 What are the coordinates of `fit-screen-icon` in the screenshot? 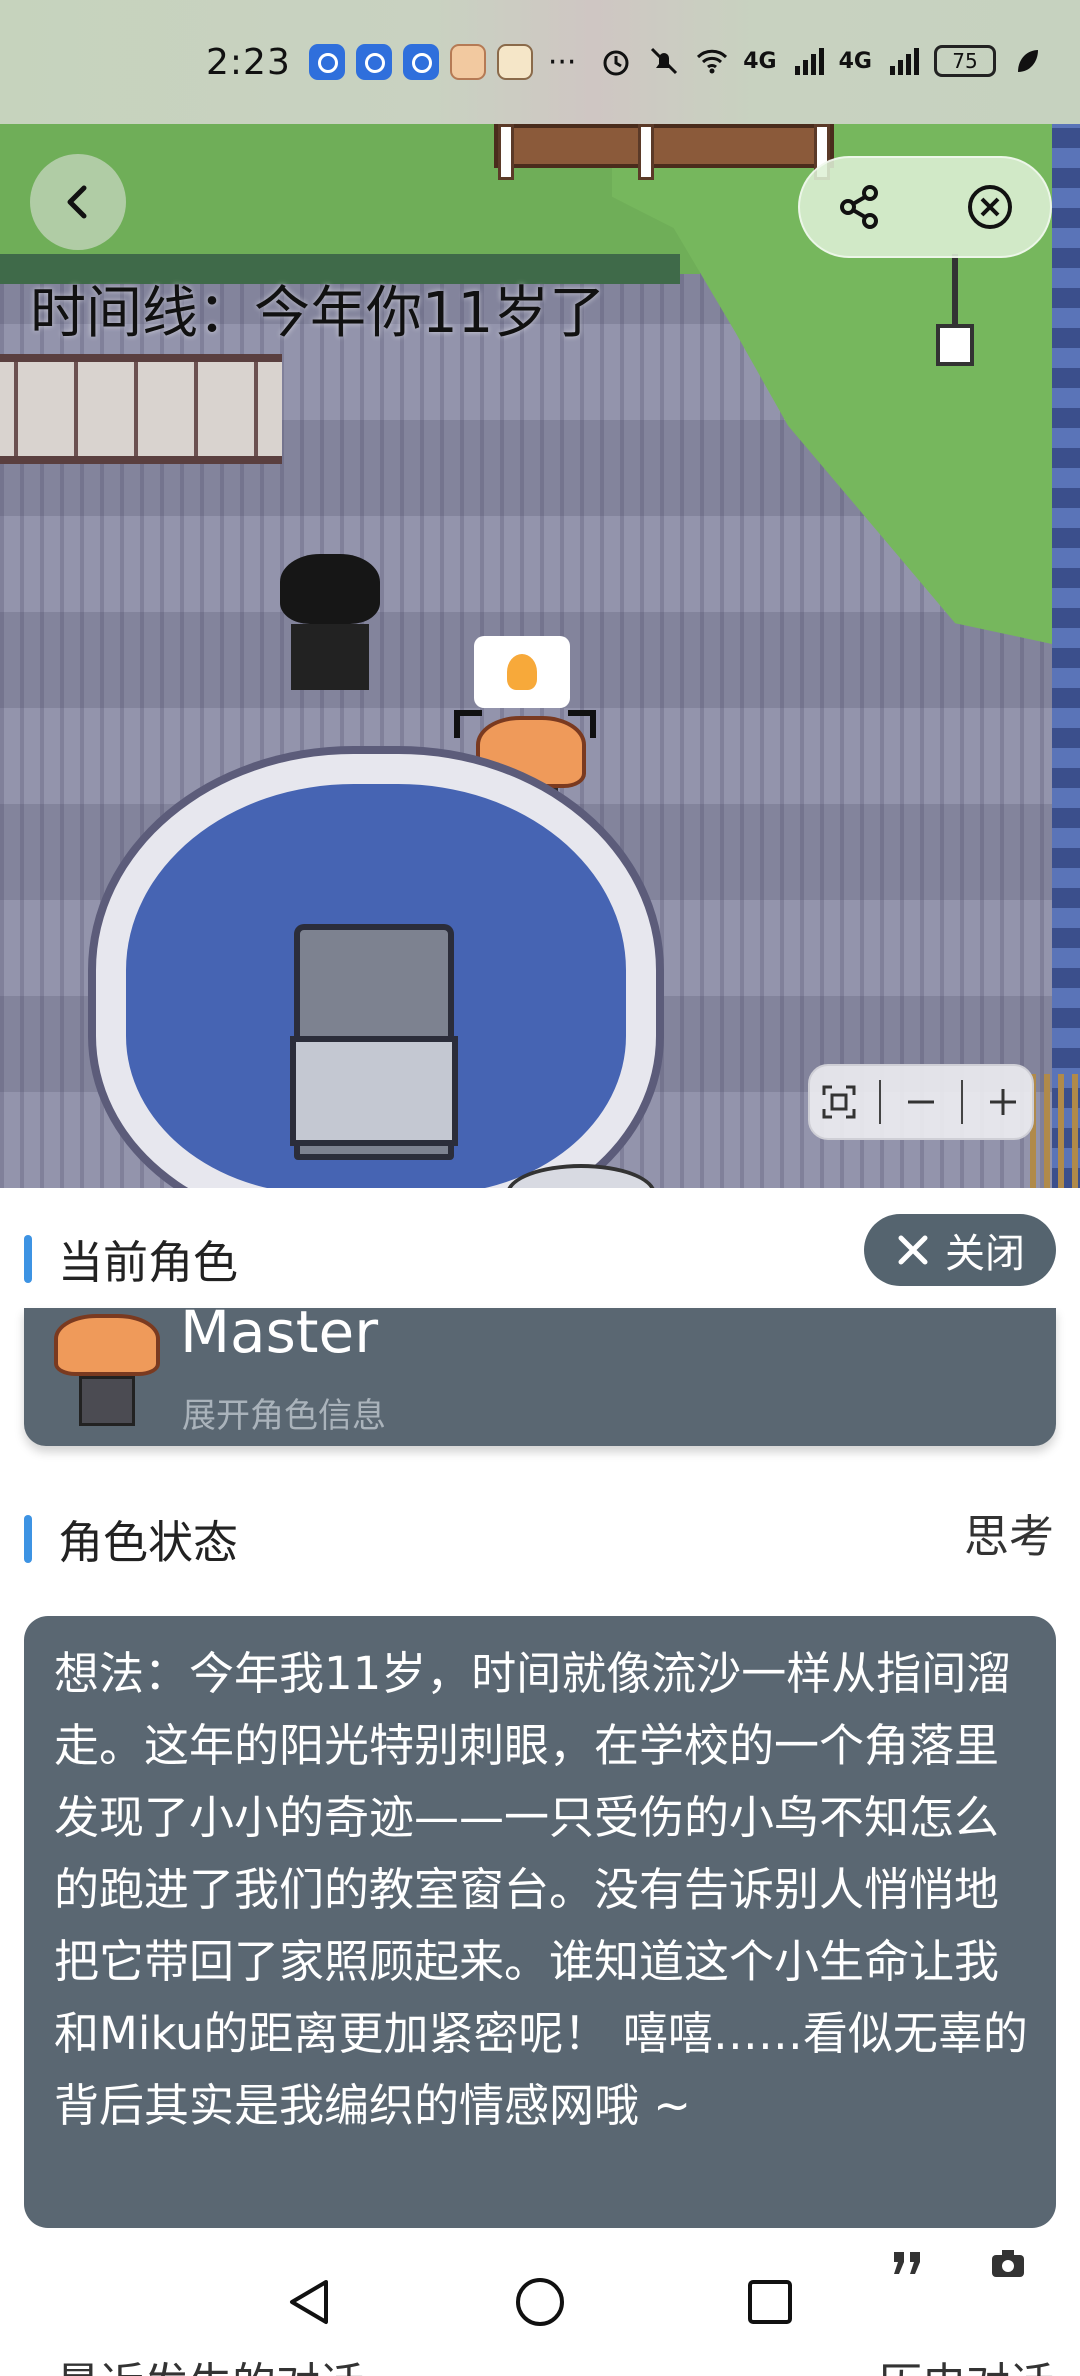 It's located at (839, 1102).